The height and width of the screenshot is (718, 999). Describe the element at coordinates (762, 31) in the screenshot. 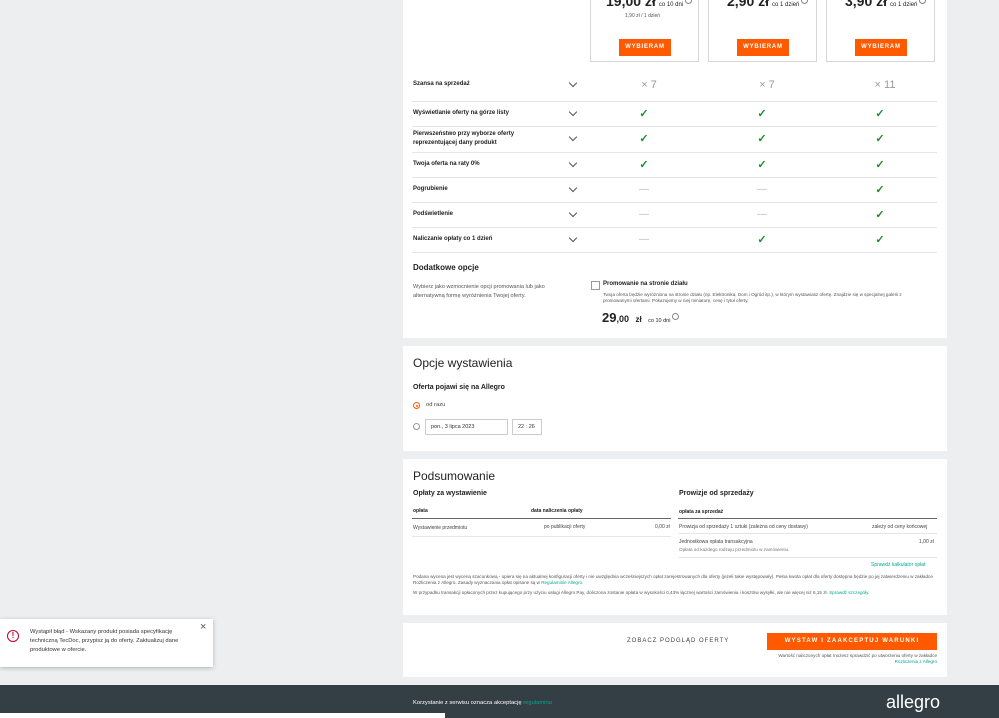

I see `plan-card-2: 2,90 zł co 1 dzień WYBIERAM` at that location.